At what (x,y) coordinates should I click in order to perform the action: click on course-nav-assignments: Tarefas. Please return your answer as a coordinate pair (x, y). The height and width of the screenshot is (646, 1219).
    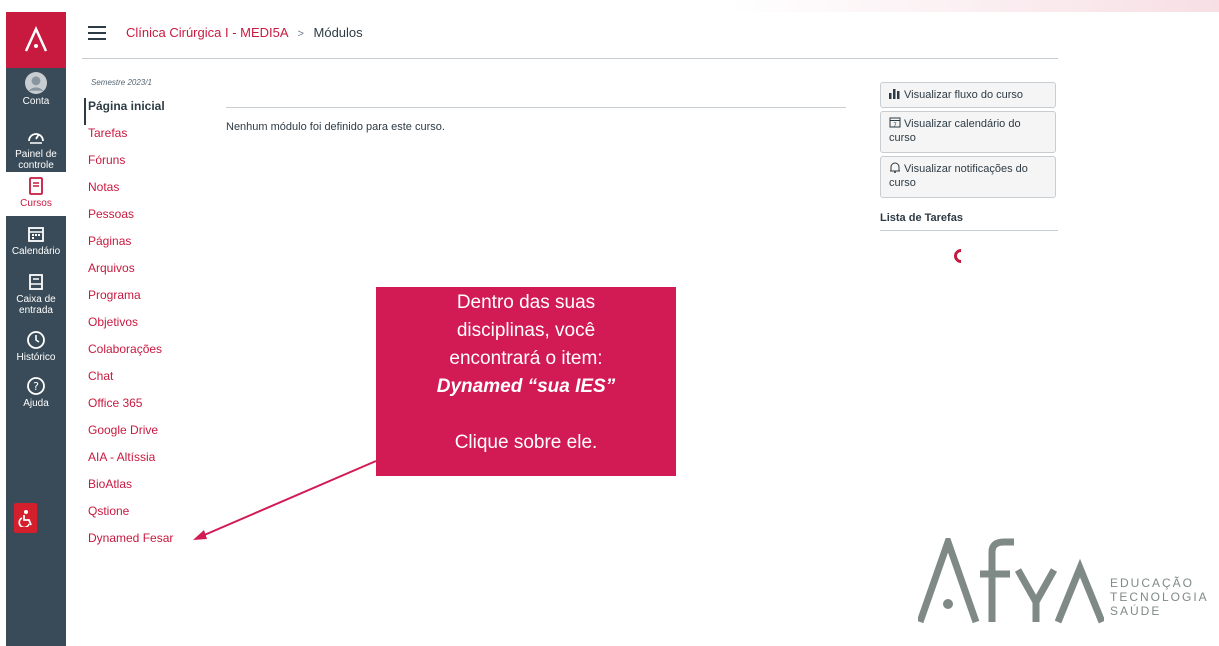
    Looking at the image, I should click on (144, 138).